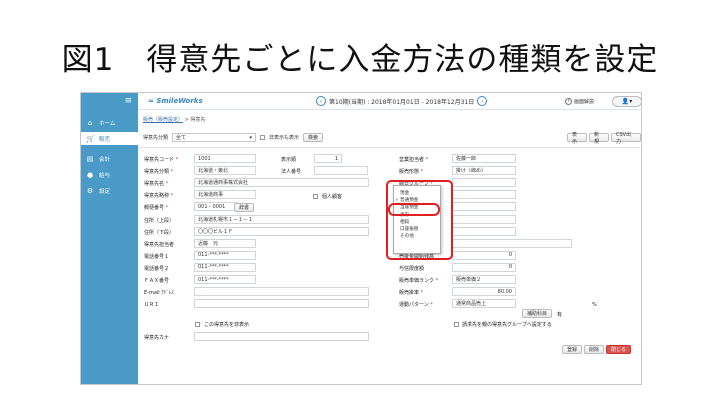  I want to click on period-label: 第10期(当期) : 2018年01月01日 - 2018年12月31日, so click(402, 102).